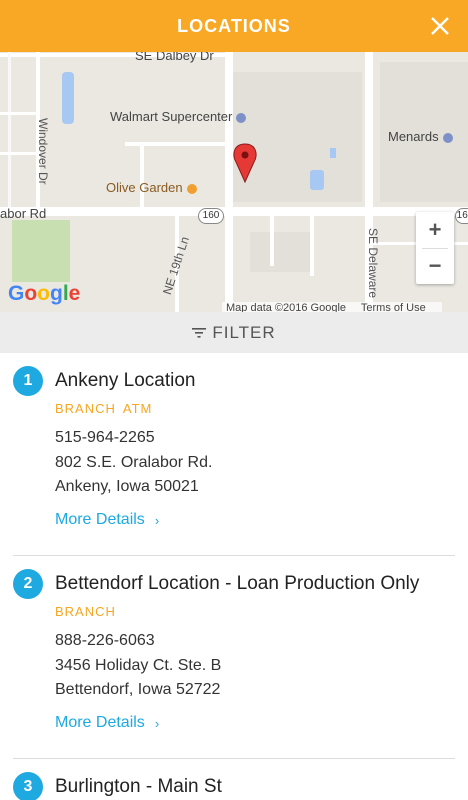  Describe the element at coordinates (43, 151) in the screenshot. I see `map-label-windover: Windover Dr` at that location.